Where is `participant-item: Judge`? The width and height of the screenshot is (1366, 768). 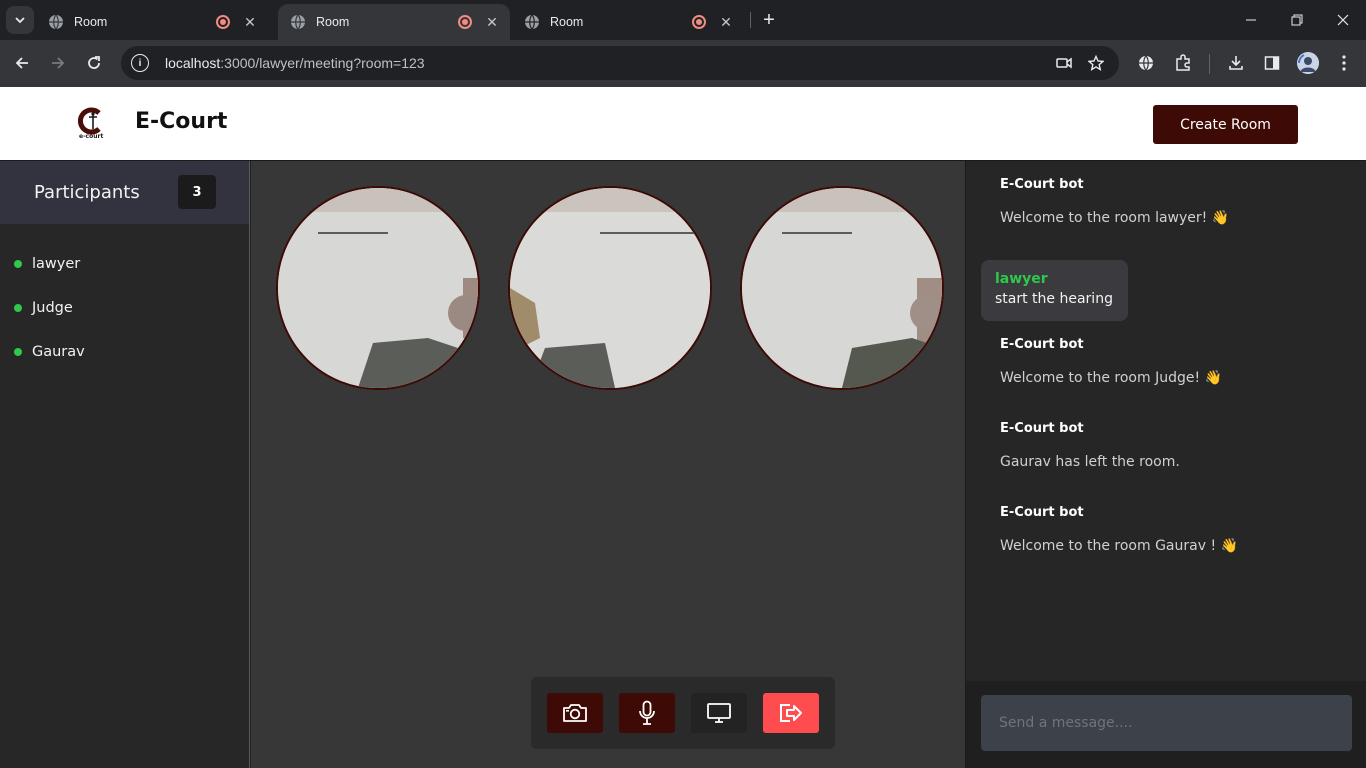 participant-item: Judge is located at coordinates (124, 308).